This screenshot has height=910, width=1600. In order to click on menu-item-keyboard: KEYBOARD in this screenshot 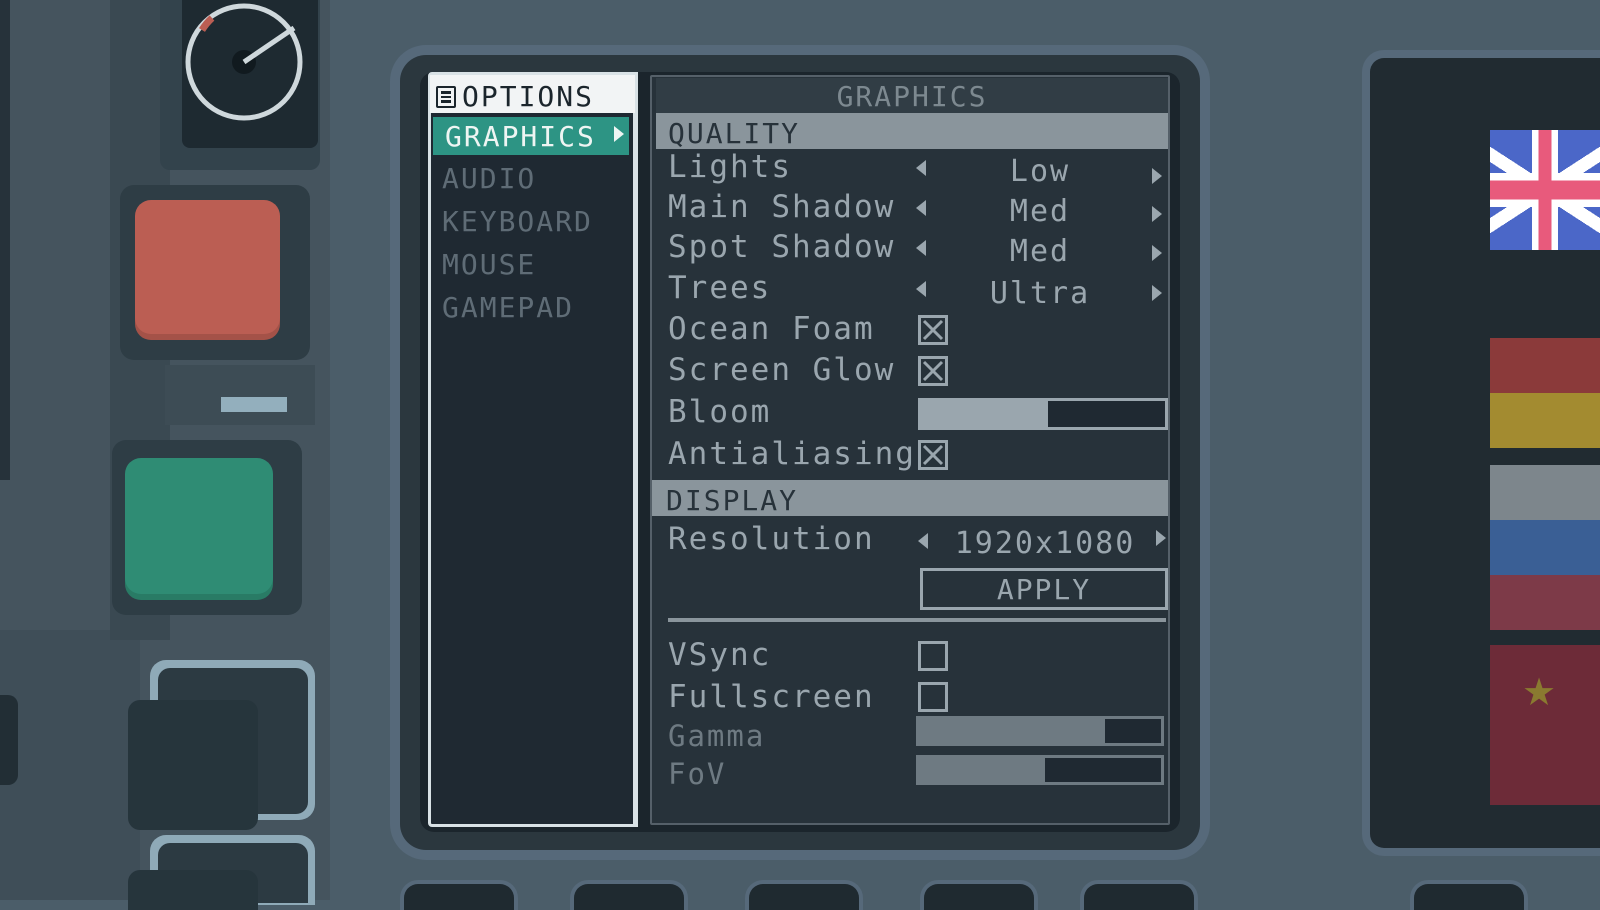, I will do `click(517, 221)`.